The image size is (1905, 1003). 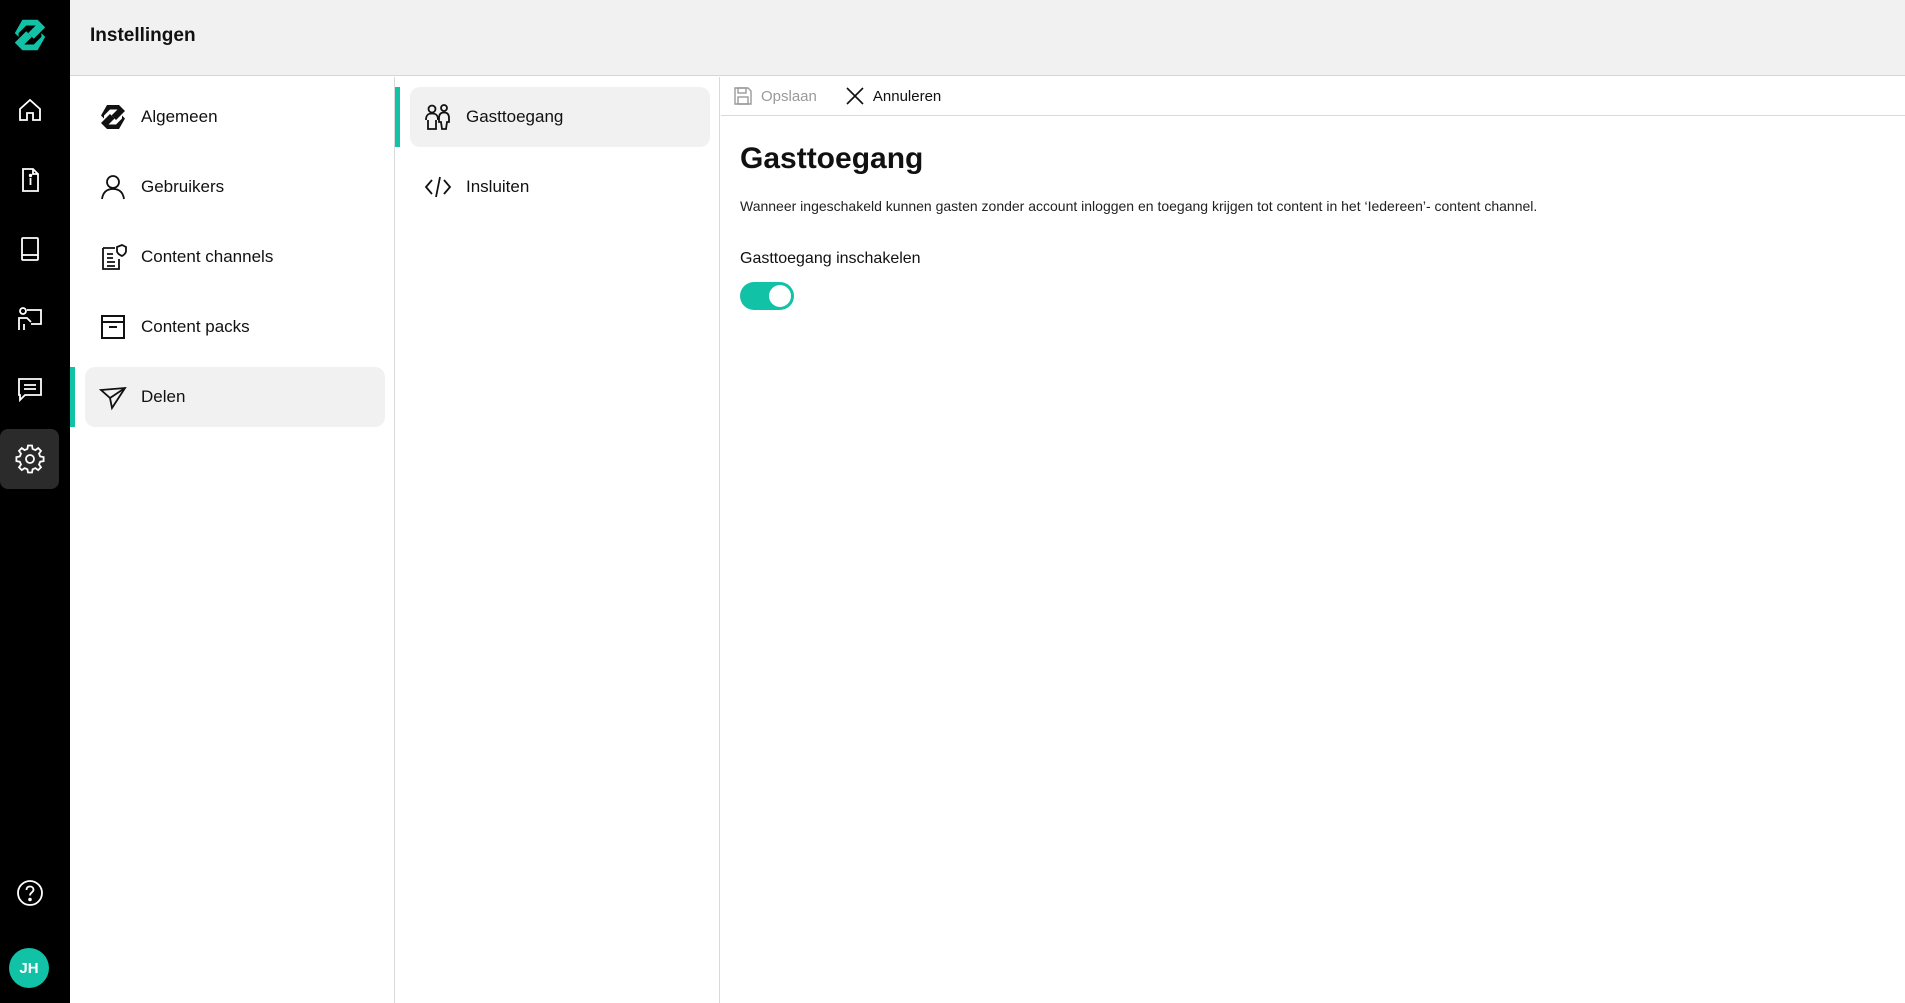 What do you see at coordinates (743, 96) in the screenshot?
I see `save-icon` at bounding box center [743, 96].